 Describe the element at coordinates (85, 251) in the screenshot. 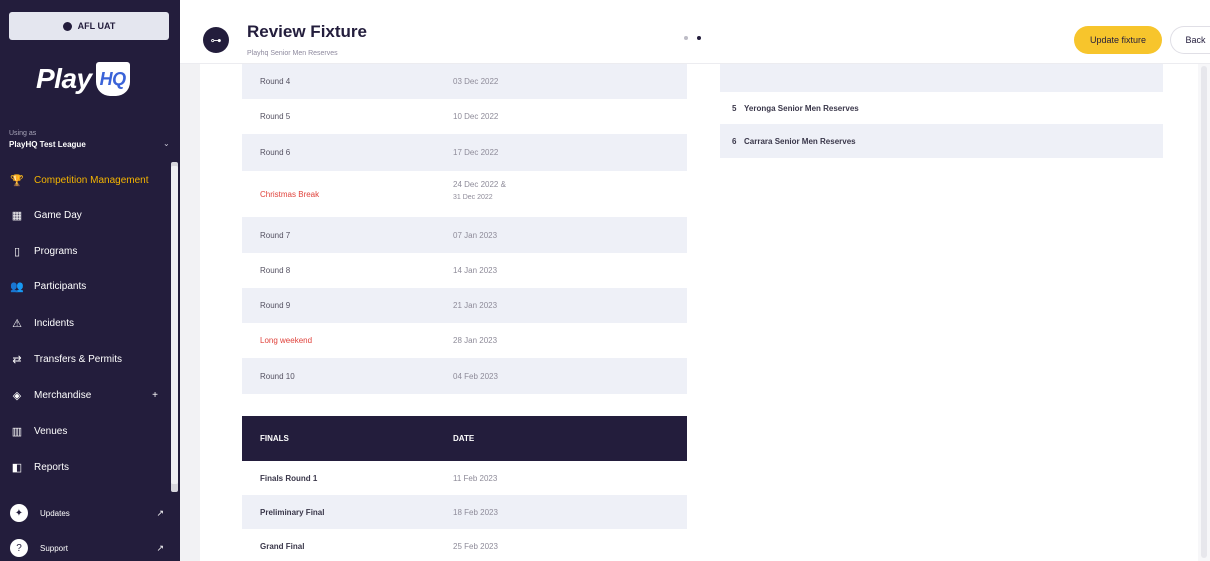

I see `sidebar-item-programs: ▯ Programs` at that location.